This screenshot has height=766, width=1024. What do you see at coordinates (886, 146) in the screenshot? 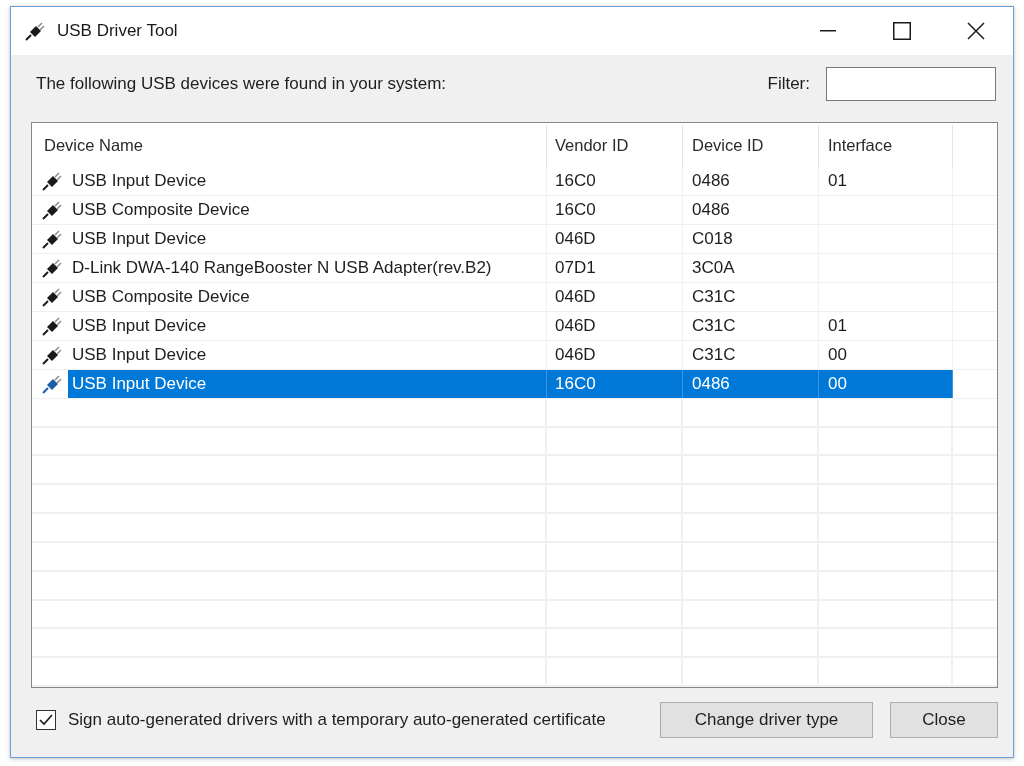
I see `column-header: Interface` at bounding box center [886, 146].